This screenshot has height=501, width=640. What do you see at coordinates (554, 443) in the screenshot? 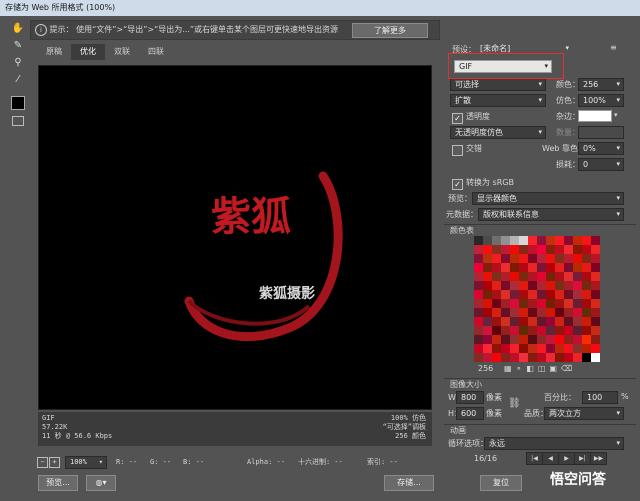
I see `loop-select: 永远 ▾` at bounding box center [554, 443].